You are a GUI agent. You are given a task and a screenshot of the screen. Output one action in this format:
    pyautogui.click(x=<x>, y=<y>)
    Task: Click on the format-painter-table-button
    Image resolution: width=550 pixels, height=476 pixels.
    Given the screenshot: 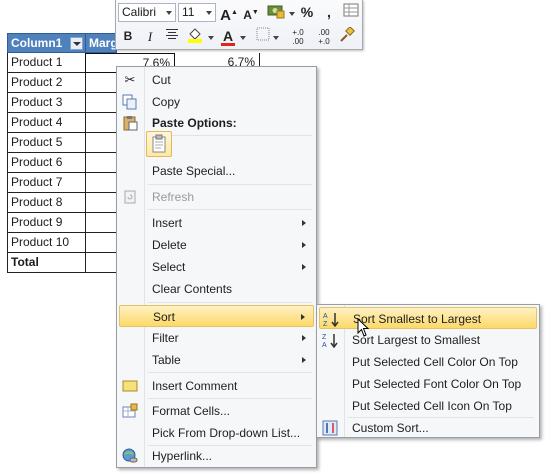 What is the action you would take?
    pyautogui.click(x=351, y=12)
    